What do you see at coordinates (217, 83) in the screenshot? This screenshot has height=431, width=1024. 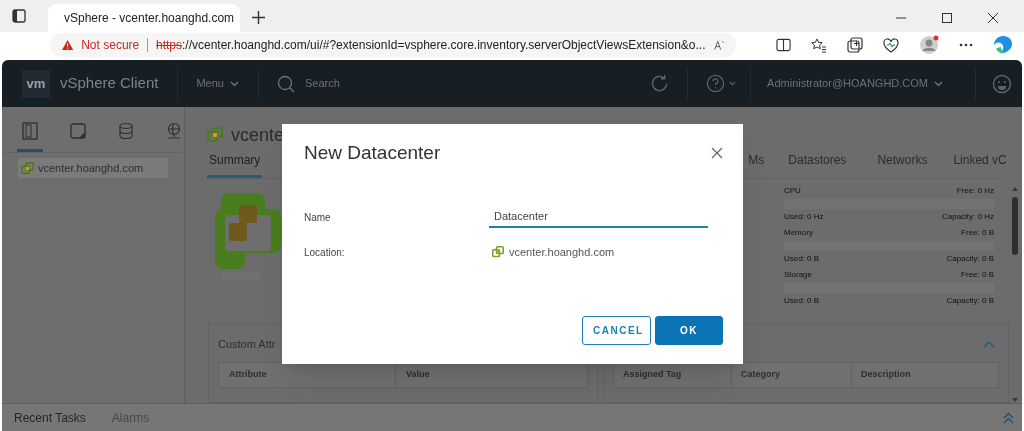 I see `menu-button: Menu` at bounding box center [217, 83].